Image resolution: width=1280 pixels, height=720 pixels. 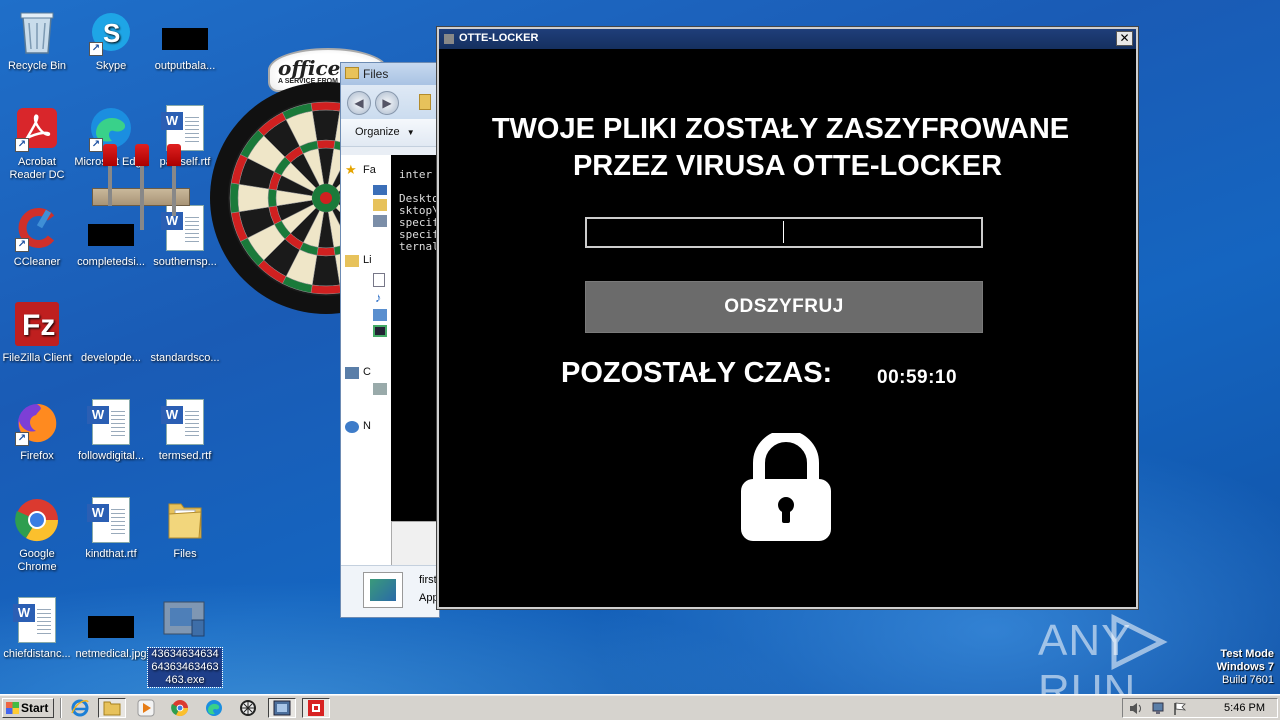 What do you see at coordinates (1200, 708) in the screenshot?
I see `system-tray: 5:46 PM` at bounding box center [1200, 708].